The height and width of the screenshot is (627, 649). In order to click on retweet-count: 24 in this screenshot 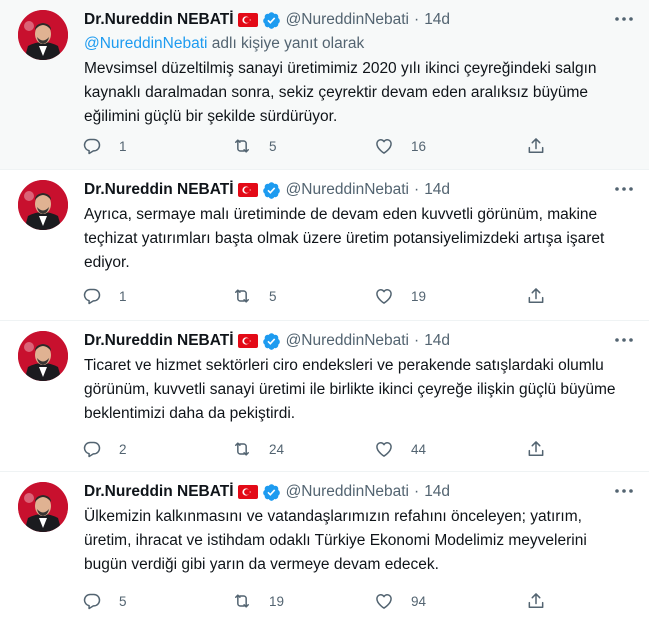, I will do `click(277, 449)`.